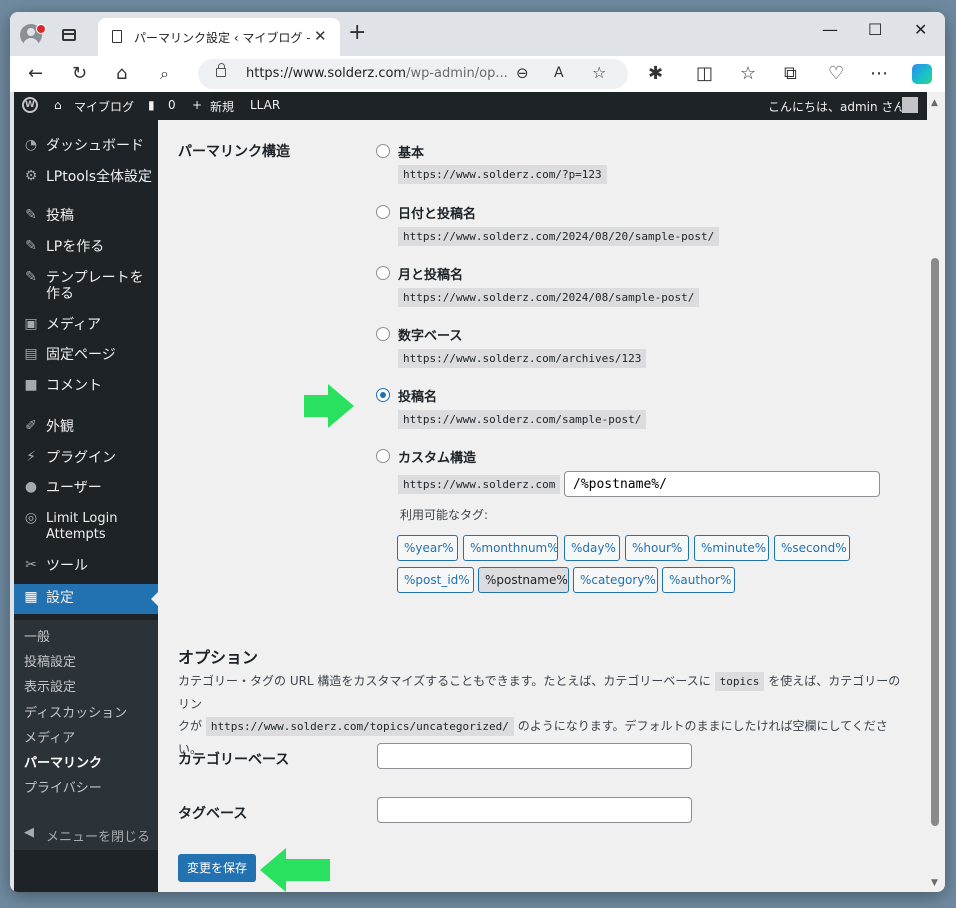 The height and width of the screenshot is (908, 956). I want to click on radio-plain, so click(383, 151).